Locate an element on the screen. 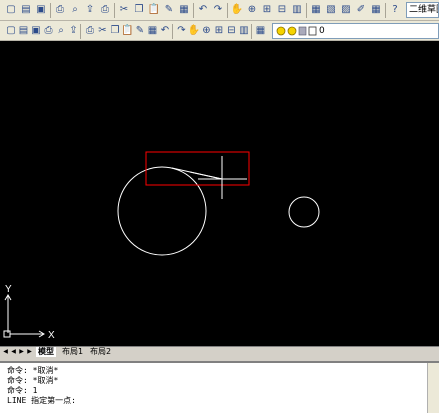  crosshair-cursor is located at coordinates (222, 177).